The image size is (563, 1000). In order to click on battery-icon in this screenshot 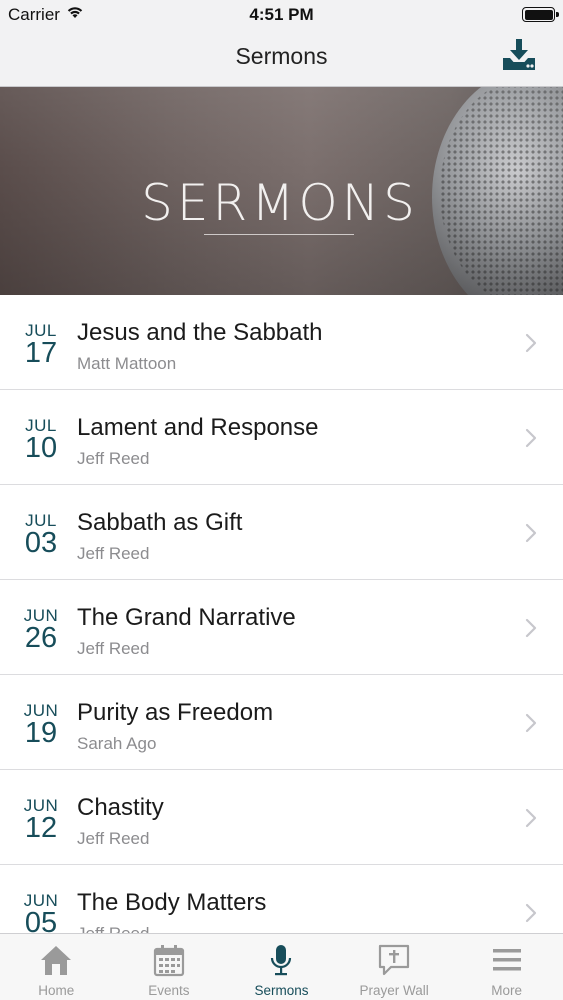, I will do `click(540, 14)`.